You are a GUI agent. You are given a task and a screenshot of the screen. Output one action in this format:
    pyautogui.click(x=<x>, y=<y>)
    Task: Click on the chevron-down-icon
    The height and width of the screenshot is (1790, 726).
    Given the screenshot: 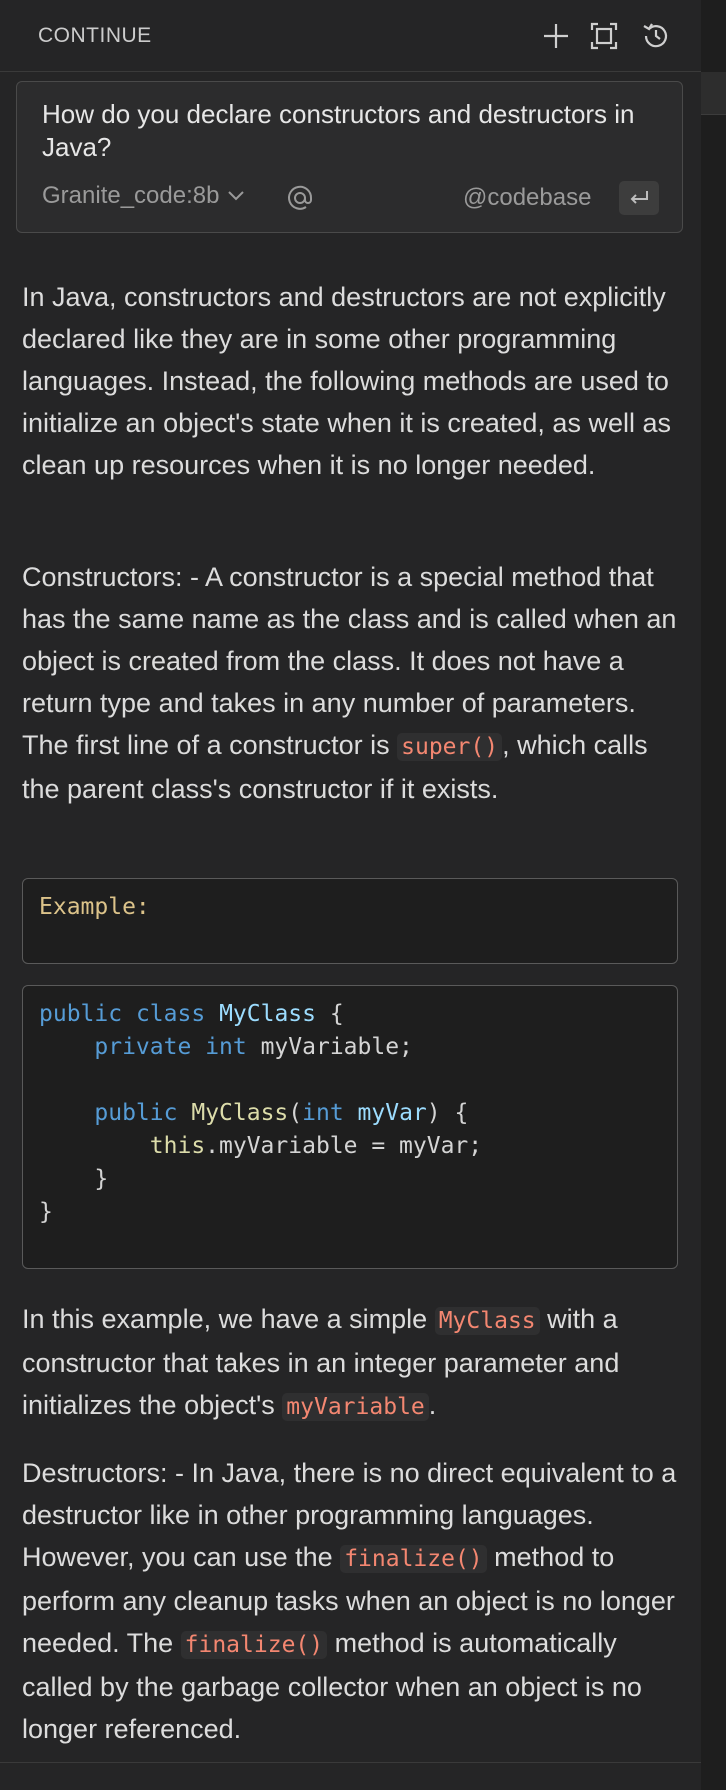 What is the action you would take?
    pyautogui.click(x=236, y=196)
    